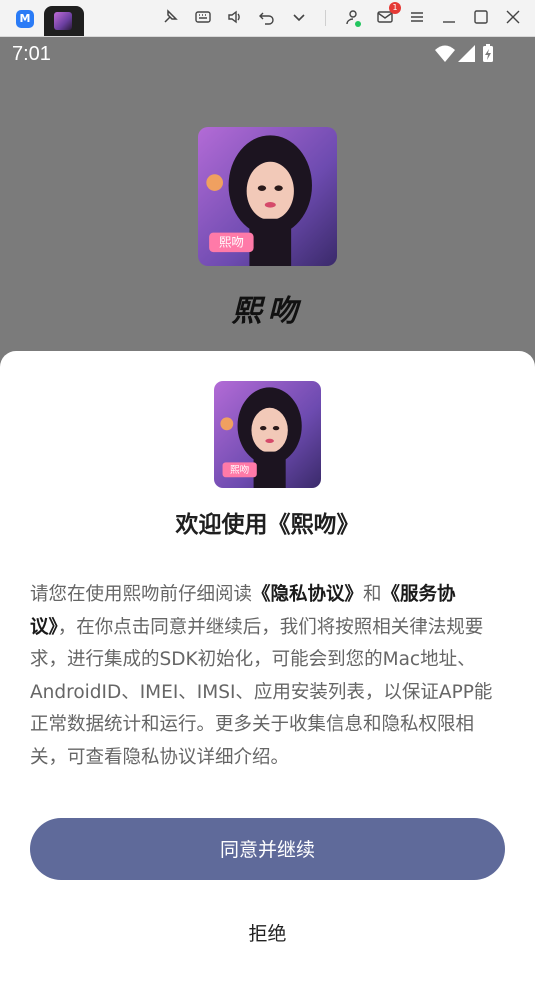 The height and width of the screenshot is (991, 535). I want to click on minimize-icon, so click(449, 18).